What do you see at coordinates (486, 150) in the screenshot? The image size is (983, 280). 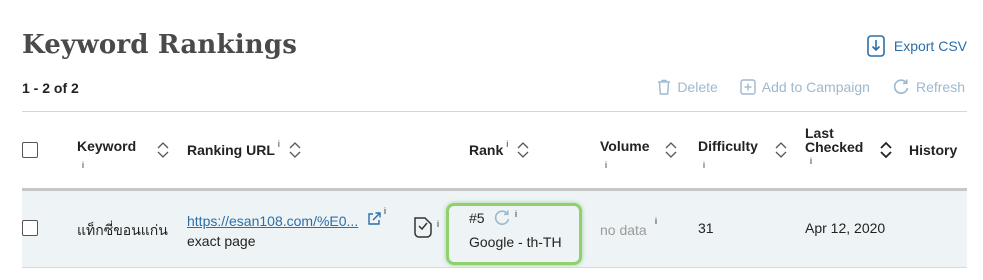 I see `column-rank-label: Rank` at bounding box center [486, 150].